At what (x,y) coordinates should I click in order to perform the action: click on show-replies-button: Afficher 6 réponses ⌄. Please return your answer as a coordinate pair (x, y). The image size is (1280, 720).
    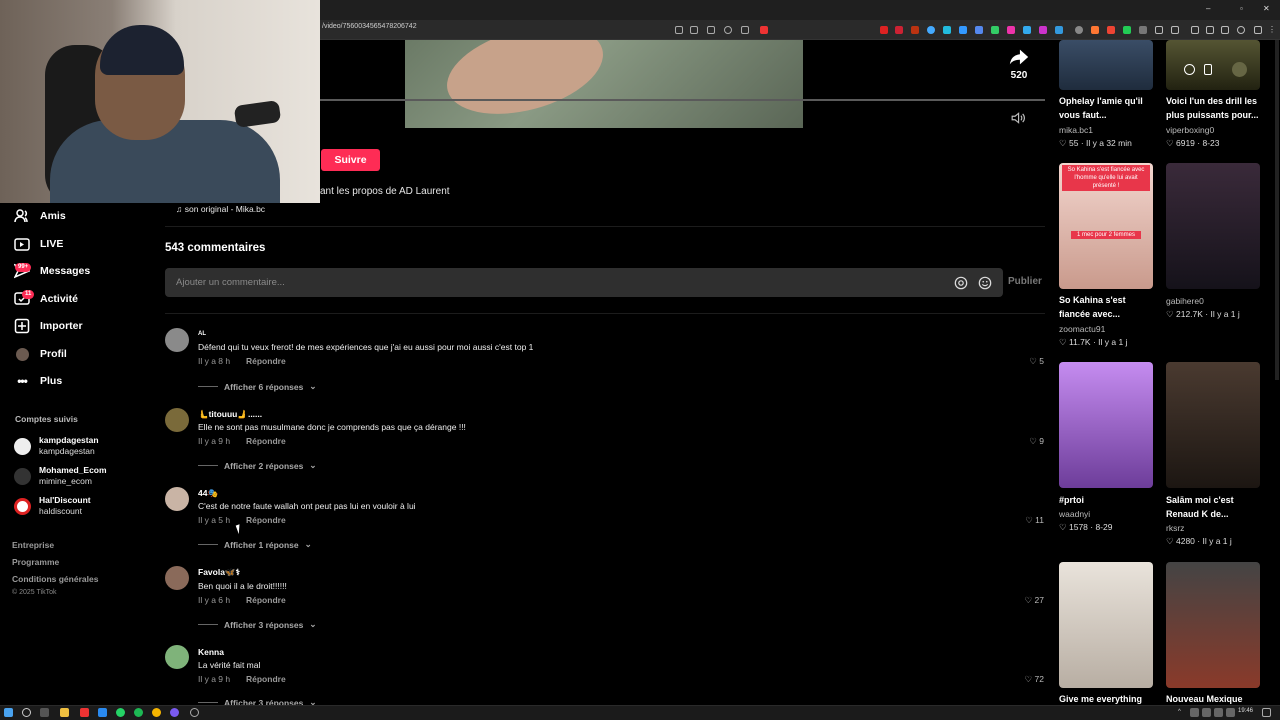
    Looking at the image, I should click on (257, 386).